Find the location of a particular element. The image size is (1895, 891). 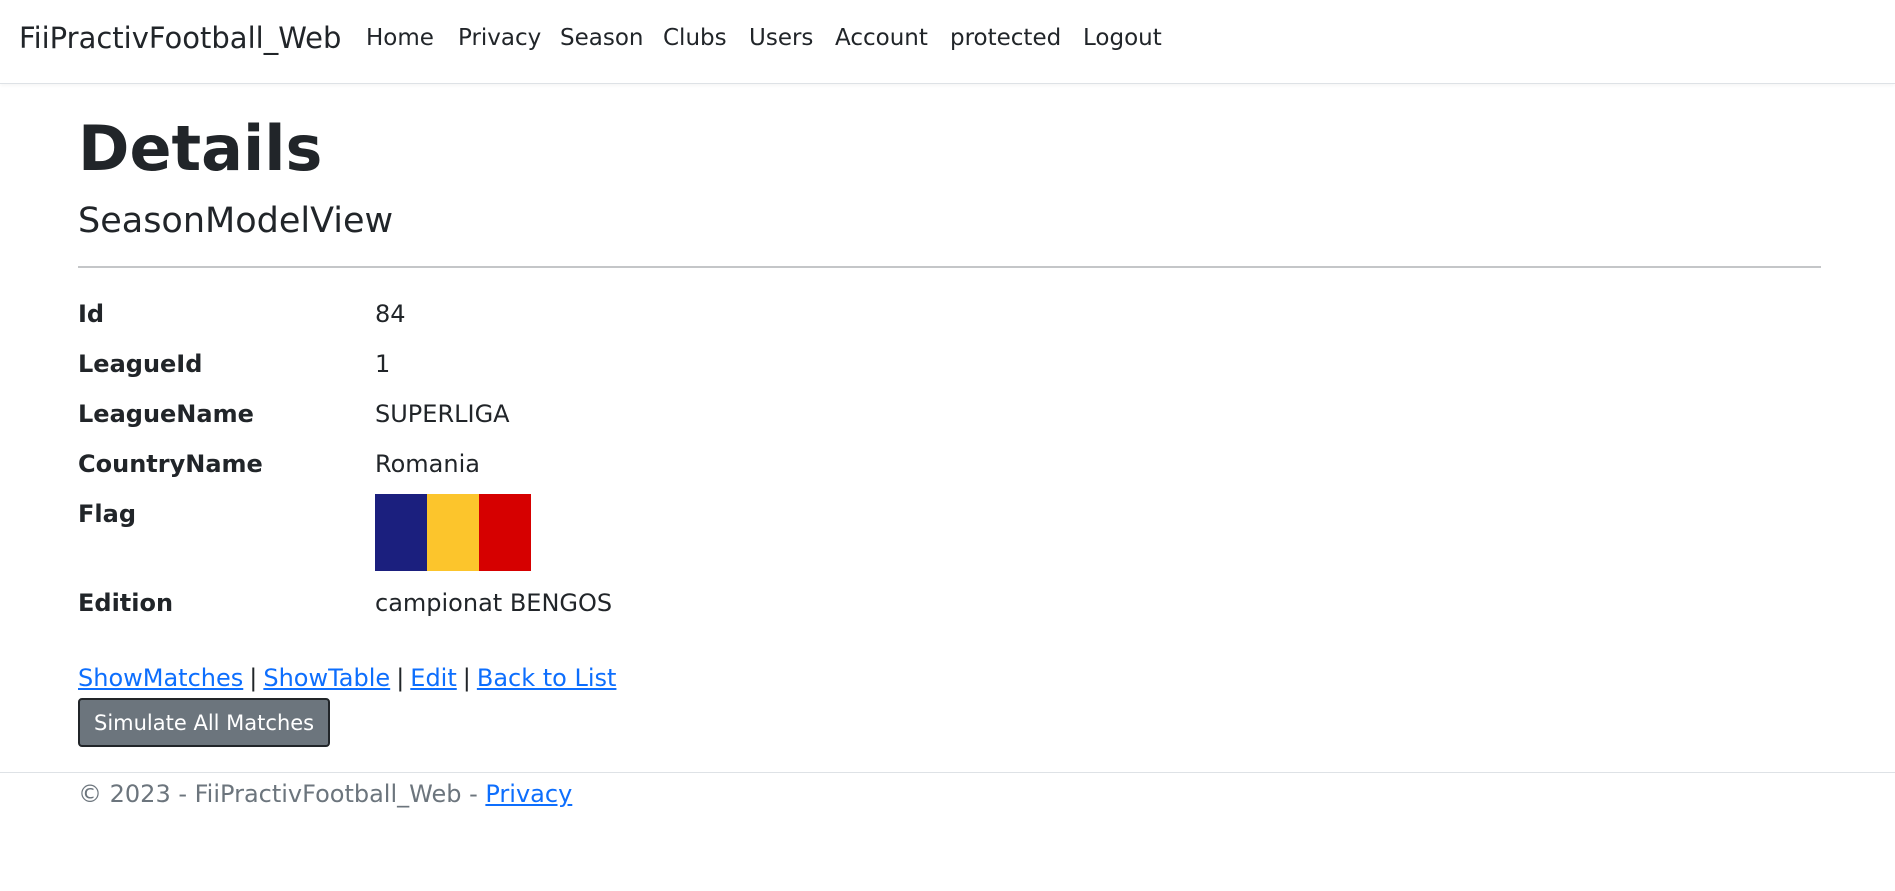

edit-link: Edit is located at coordinates (433, 678).